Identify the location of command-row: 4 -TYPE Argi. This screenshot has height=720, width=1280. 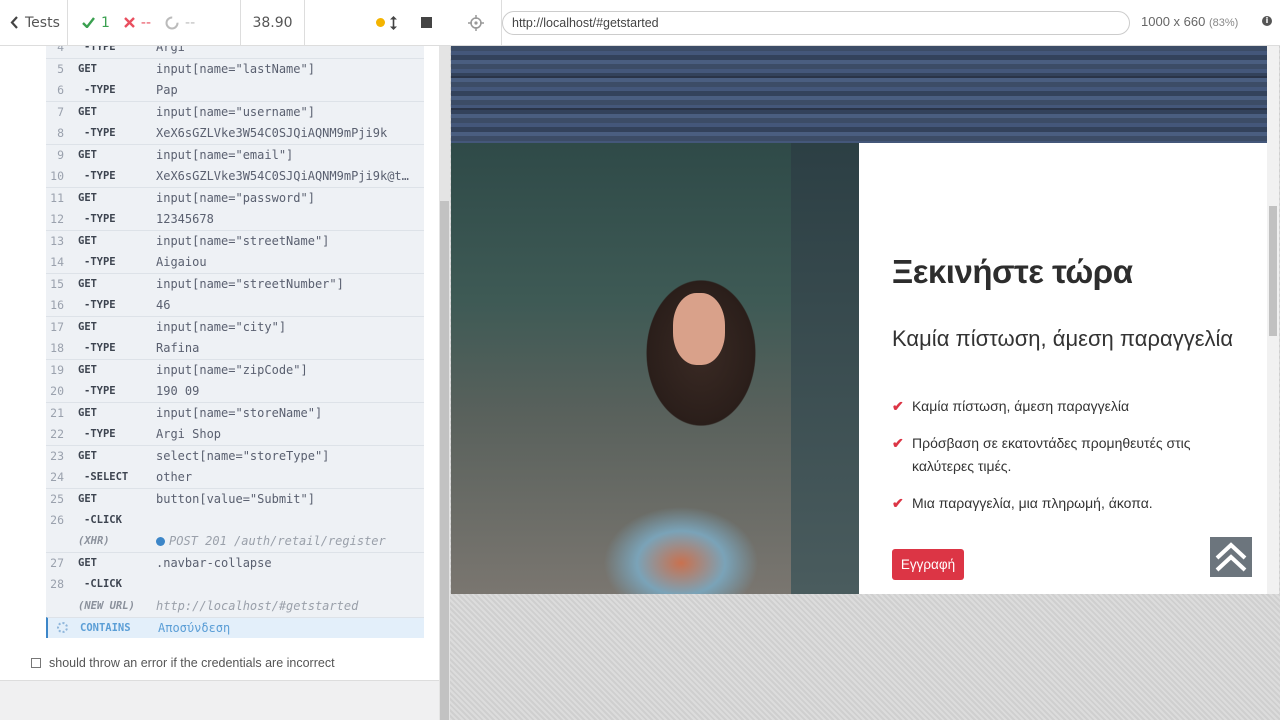
(235, 52).